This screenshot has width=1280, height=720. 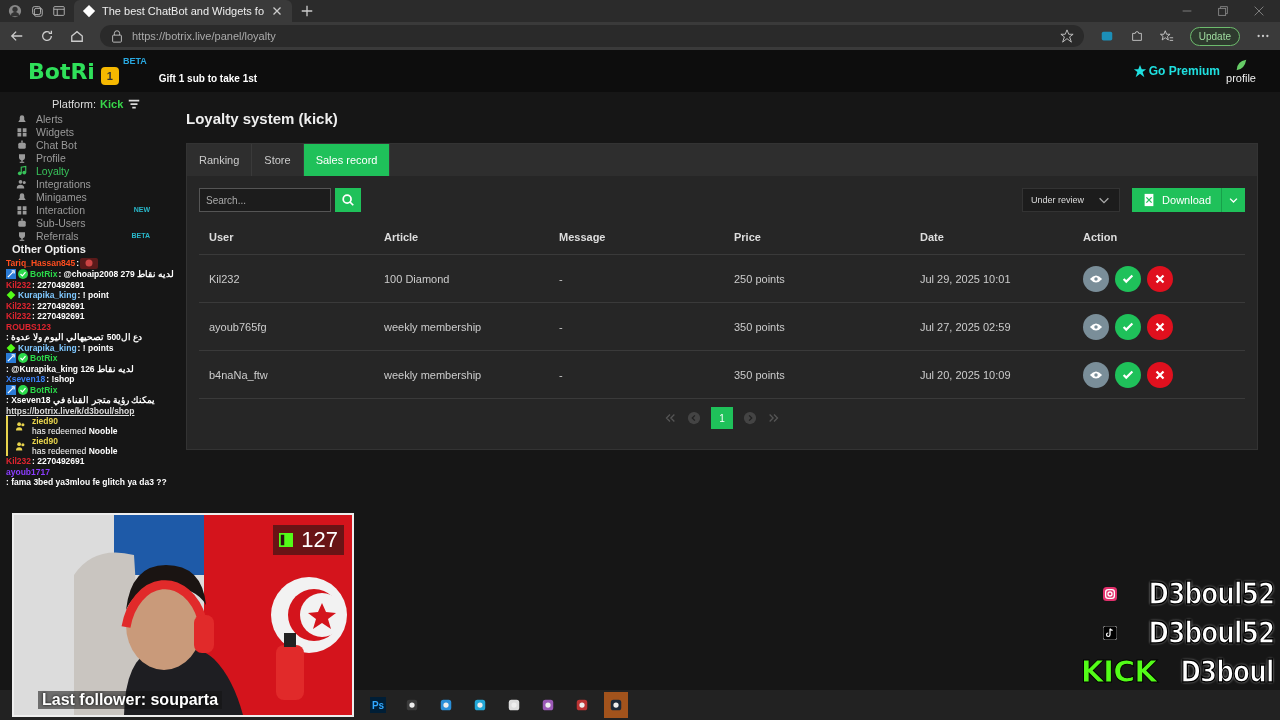 What do you see at coordinates (86, 482) in the screenshot?
I see `chat-text: : fama 3bed ya3mlou fe glitch ya da3 ??` at bounding box center [86, 482].